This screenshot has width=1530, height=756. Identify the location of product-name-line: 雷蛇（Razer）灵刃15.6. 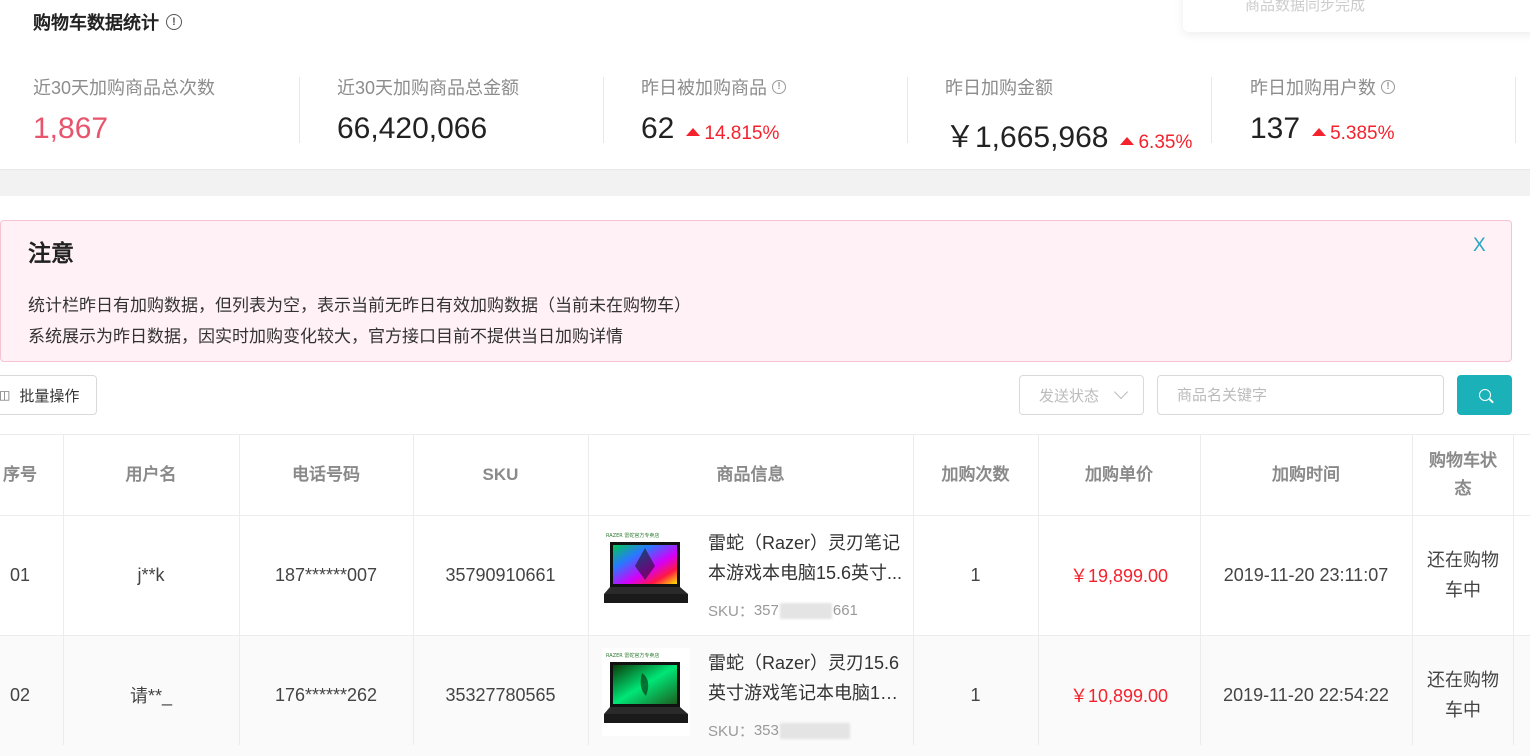
(804, 663).